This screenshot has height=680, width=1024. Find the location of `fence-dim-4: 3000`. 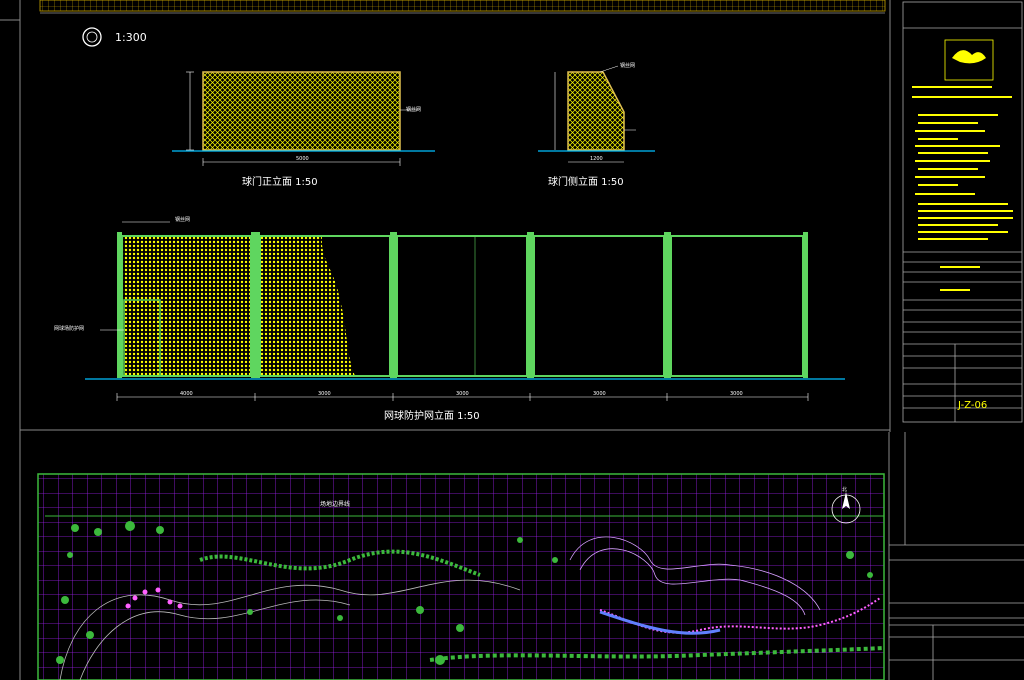

fence-dim-4: 3000 is located at coordinates (599, 394).